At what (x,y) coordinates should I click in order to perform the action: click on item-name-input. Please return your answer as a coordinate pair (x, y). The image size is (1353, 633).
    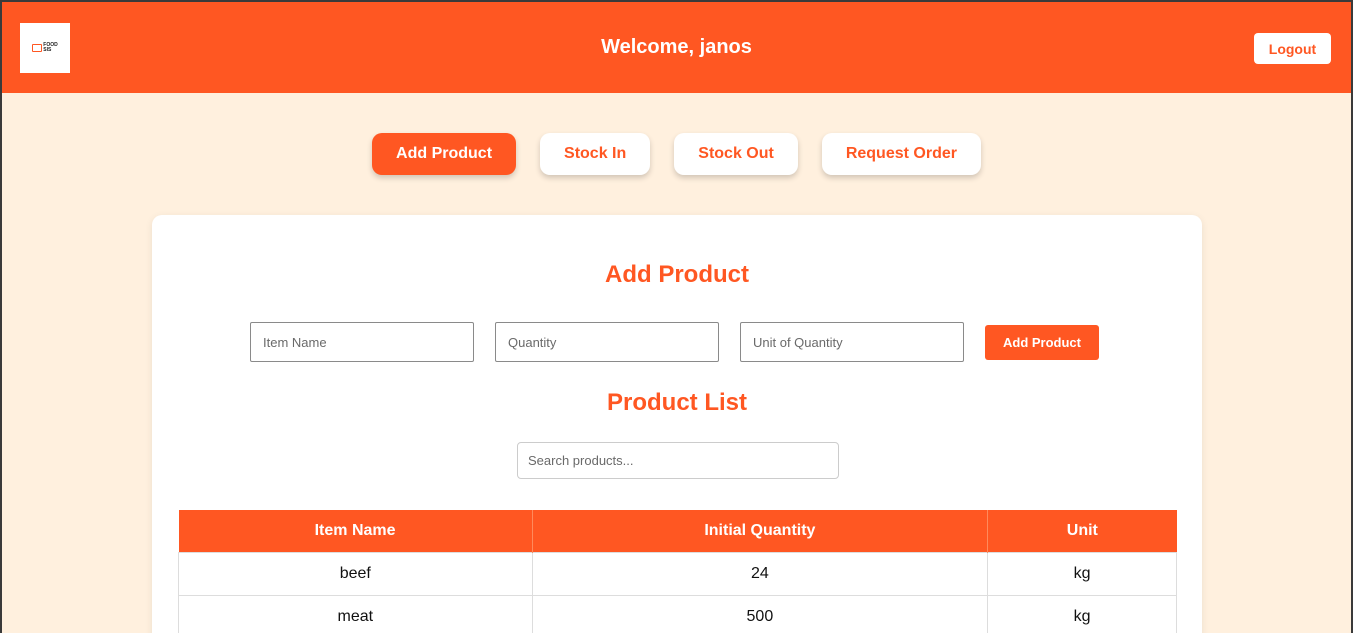
    Looking at the image, I should click on (362, 342).